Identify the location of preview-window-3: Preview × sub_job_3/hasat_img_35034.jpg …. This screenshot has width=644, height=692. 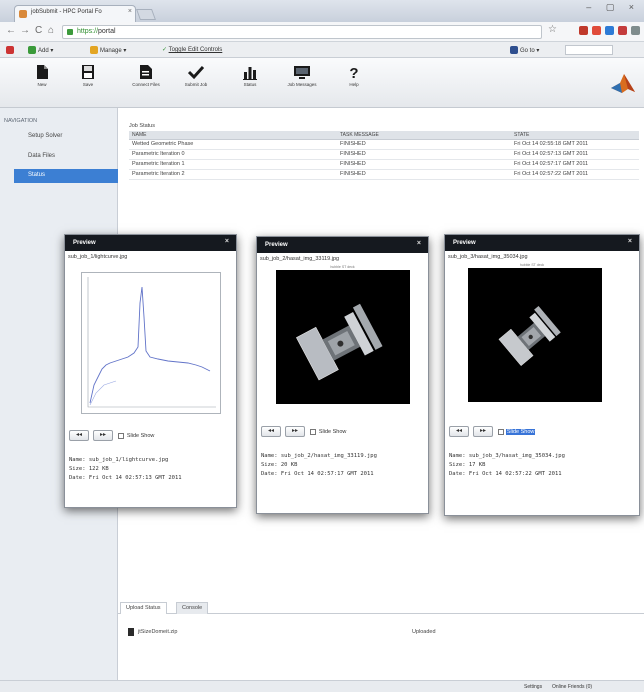
(542, 375).